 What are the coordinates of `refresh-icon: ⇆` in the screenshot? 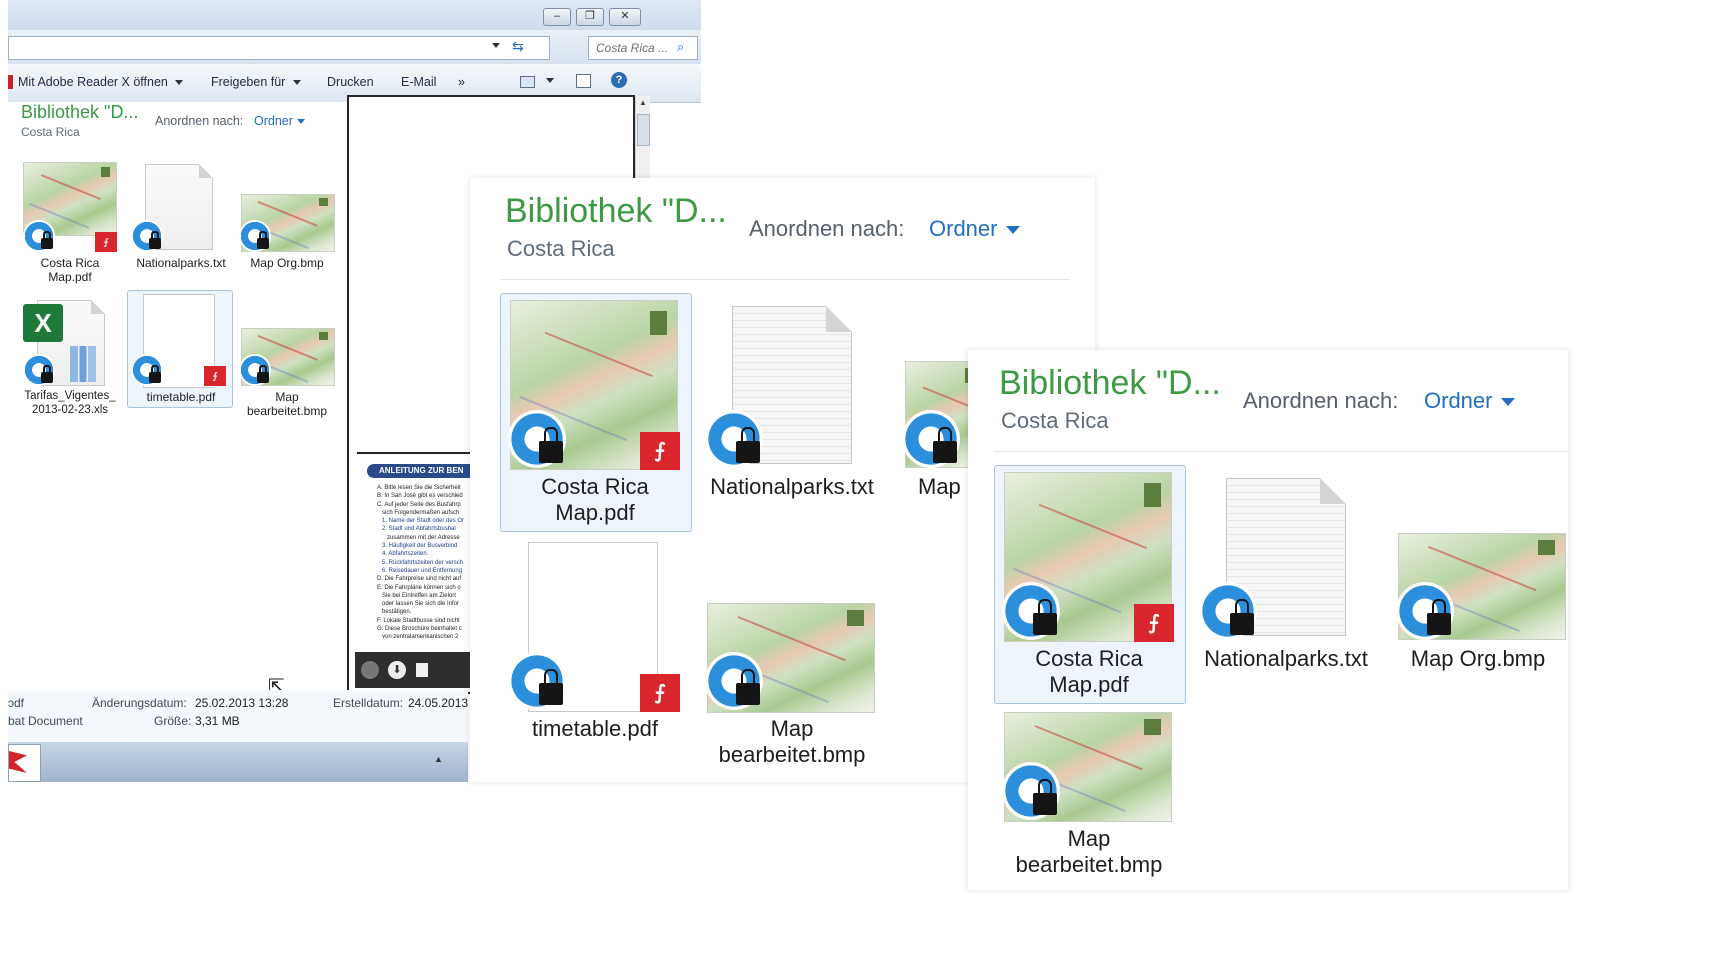 It's located at (518, 46).